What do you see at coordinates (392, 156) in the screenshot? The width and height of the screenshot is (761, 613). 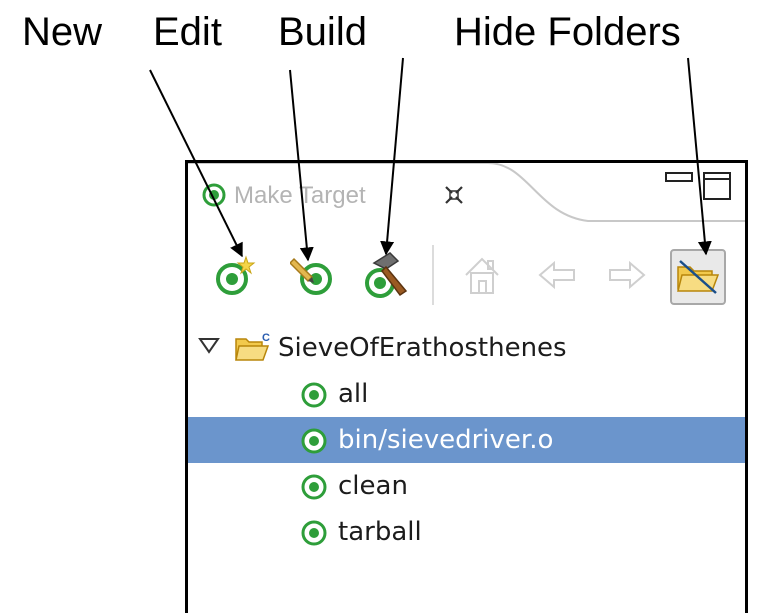 I see `arrow-build` at bounding box center [392, 156].